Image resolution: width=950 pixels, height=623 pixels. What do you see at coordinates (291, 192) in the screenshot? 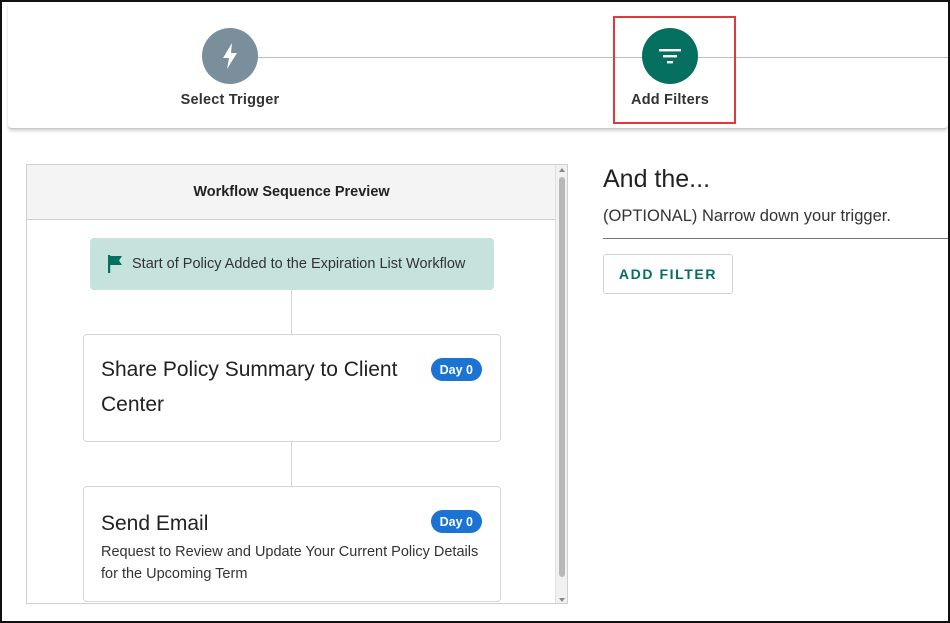
I see `preview-title: Workflow Sequence Preview` at bounding box center [291, 192].